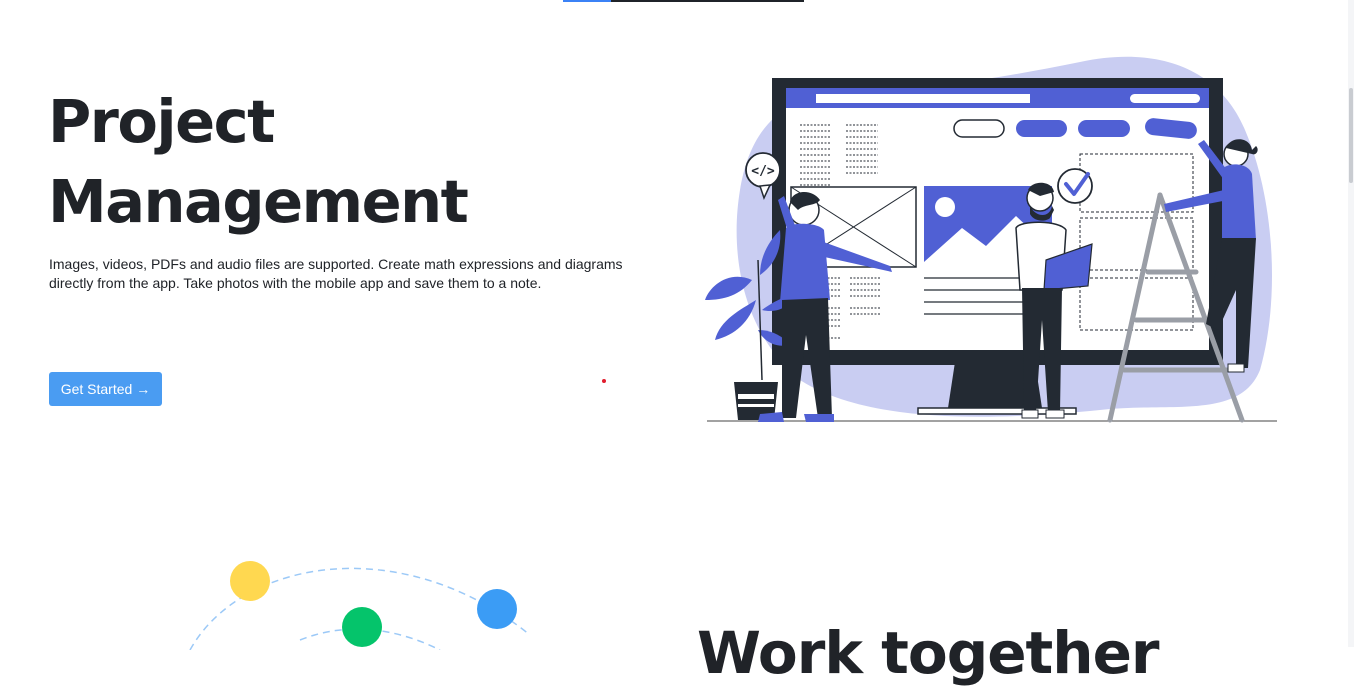  What do you see at coordinates (143, 389) in the screenshot?
I see `arrow-right-icon: →` at bounding box center [143, 389].